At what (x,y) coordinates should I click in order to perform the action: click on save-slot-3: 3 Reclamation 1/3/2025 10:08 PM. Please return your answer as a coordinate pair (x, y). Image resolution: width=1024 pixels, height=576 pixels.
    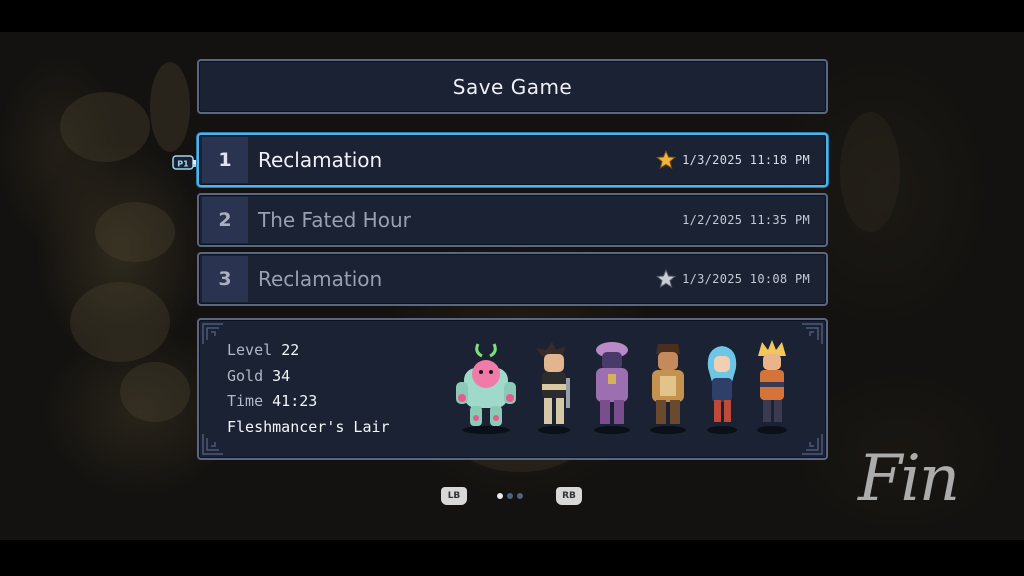
    Looking at the image, I should click on (512, 279).